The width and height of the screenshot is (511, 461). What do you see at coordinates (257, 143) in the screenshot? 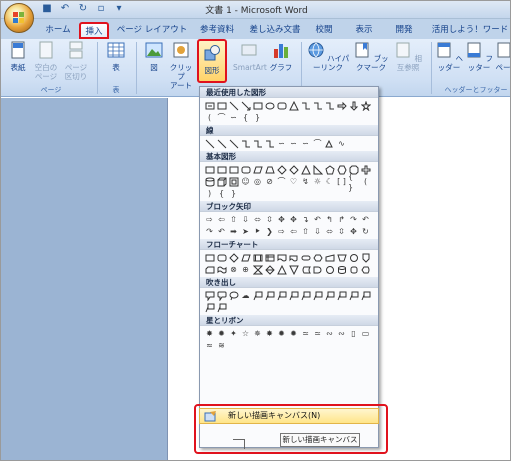
I see `elbow-arrow-connector-icon` at bounding box center [257, 143].